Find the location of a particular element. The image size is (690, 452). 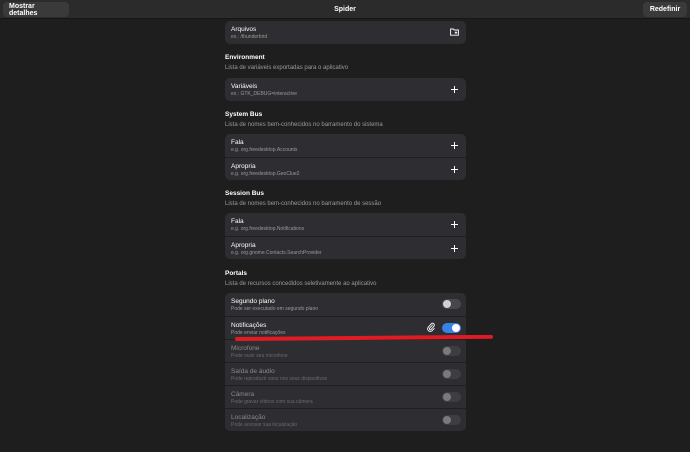

files-row-subtitle: ex.: /thunderbird is located at coordinates (249, 37).